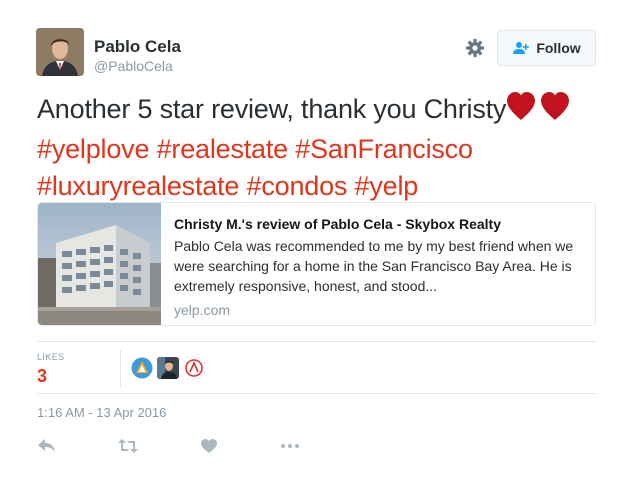 The height and width of the screenshot is (486, 635). What do you see at coordinates (99, 264) in the screenshot?
I see `card-thumbnail-image` at bounding box center [99, 264].